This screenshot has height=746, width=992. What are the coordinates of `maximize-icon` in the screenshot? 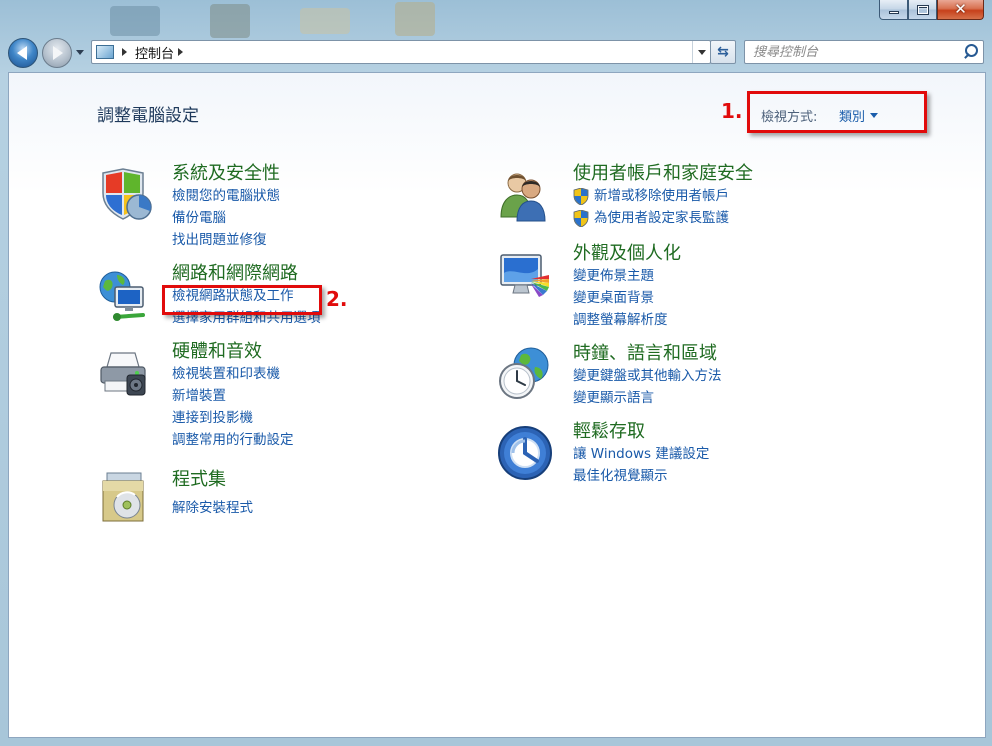 It's located at (922, 9).